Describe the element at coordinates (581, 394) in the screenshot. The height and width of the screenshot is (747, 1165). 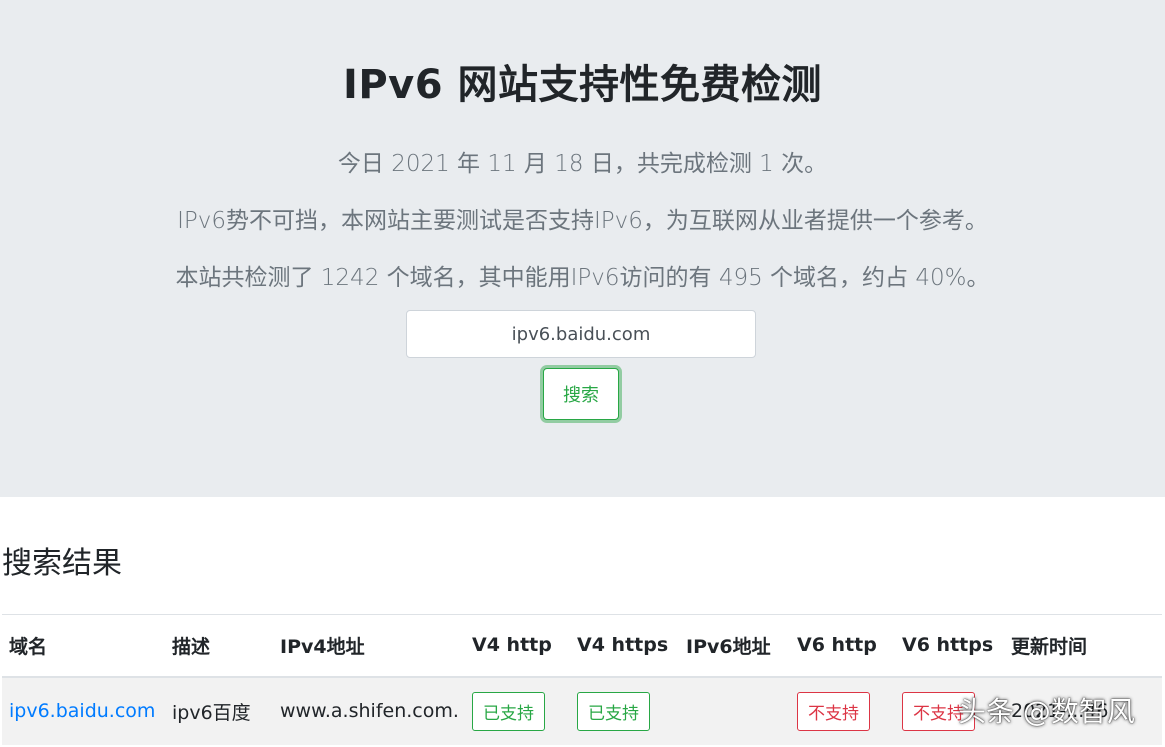
I see `search-button: 搜索` at that location.